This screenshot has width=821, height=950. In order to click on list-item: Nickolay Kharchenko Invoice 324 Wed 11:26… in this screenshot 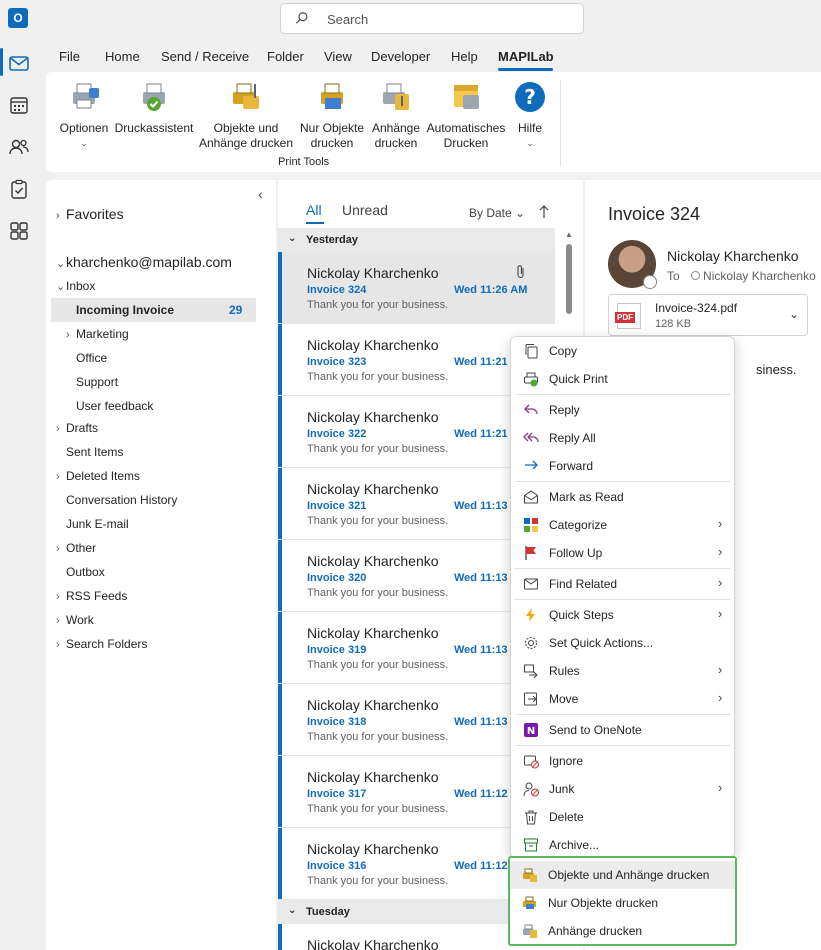, I will do `click(416, 288)`.